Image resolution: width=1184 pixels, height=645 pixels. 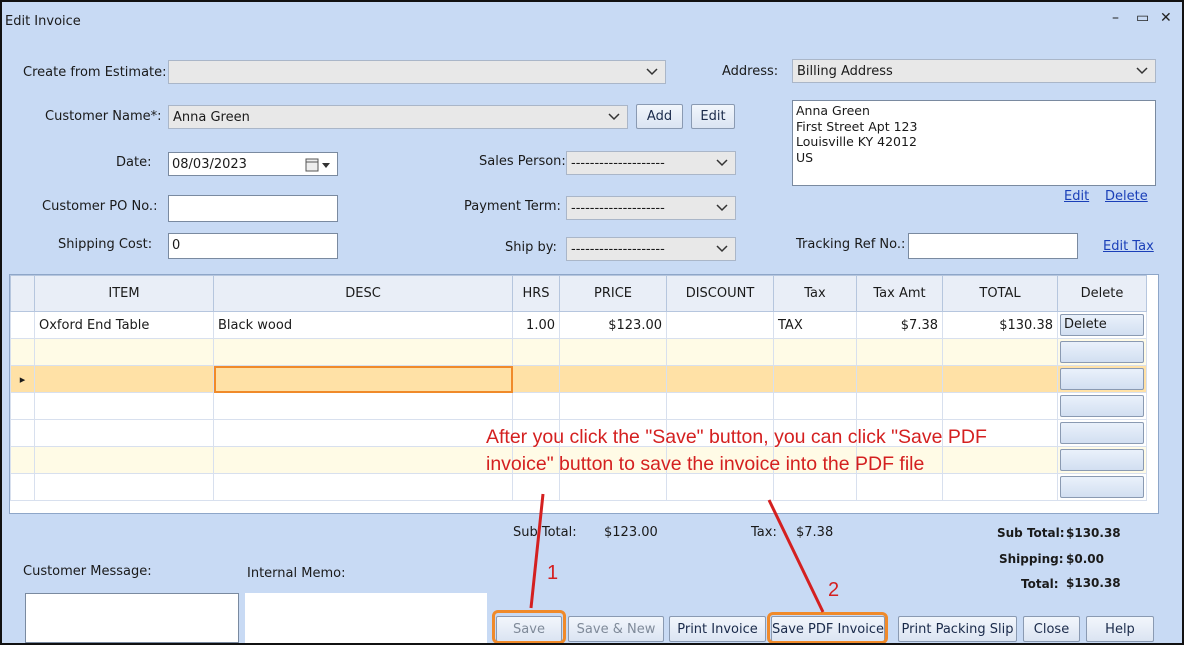 What do you see at coordinates (537, 551) in the screenshot?
I see `arrow-to-save` at bounding box center [537, 551].